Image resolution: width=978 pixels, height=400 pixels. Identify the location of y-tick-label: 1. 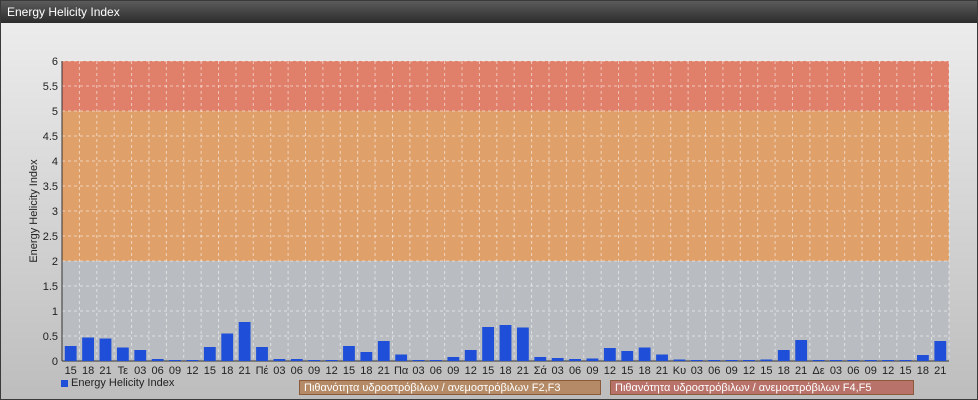
(55, 312).